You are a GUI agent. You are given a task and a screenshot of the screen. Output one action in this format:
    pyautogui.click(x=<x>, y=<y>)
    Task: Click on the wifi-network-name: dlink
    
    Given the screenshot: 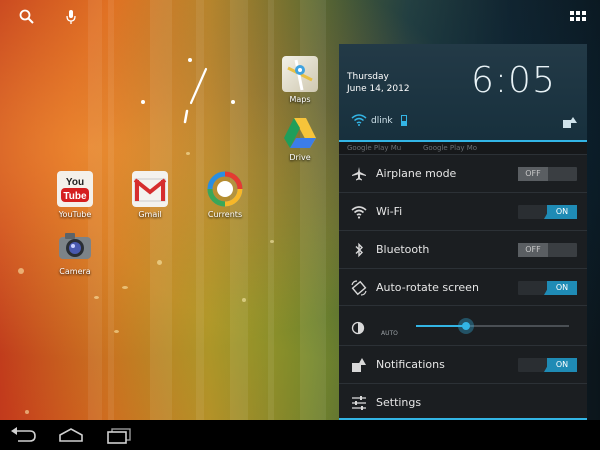 What is the action you would take?
    pyautogui.click(x=382, y=121)
    